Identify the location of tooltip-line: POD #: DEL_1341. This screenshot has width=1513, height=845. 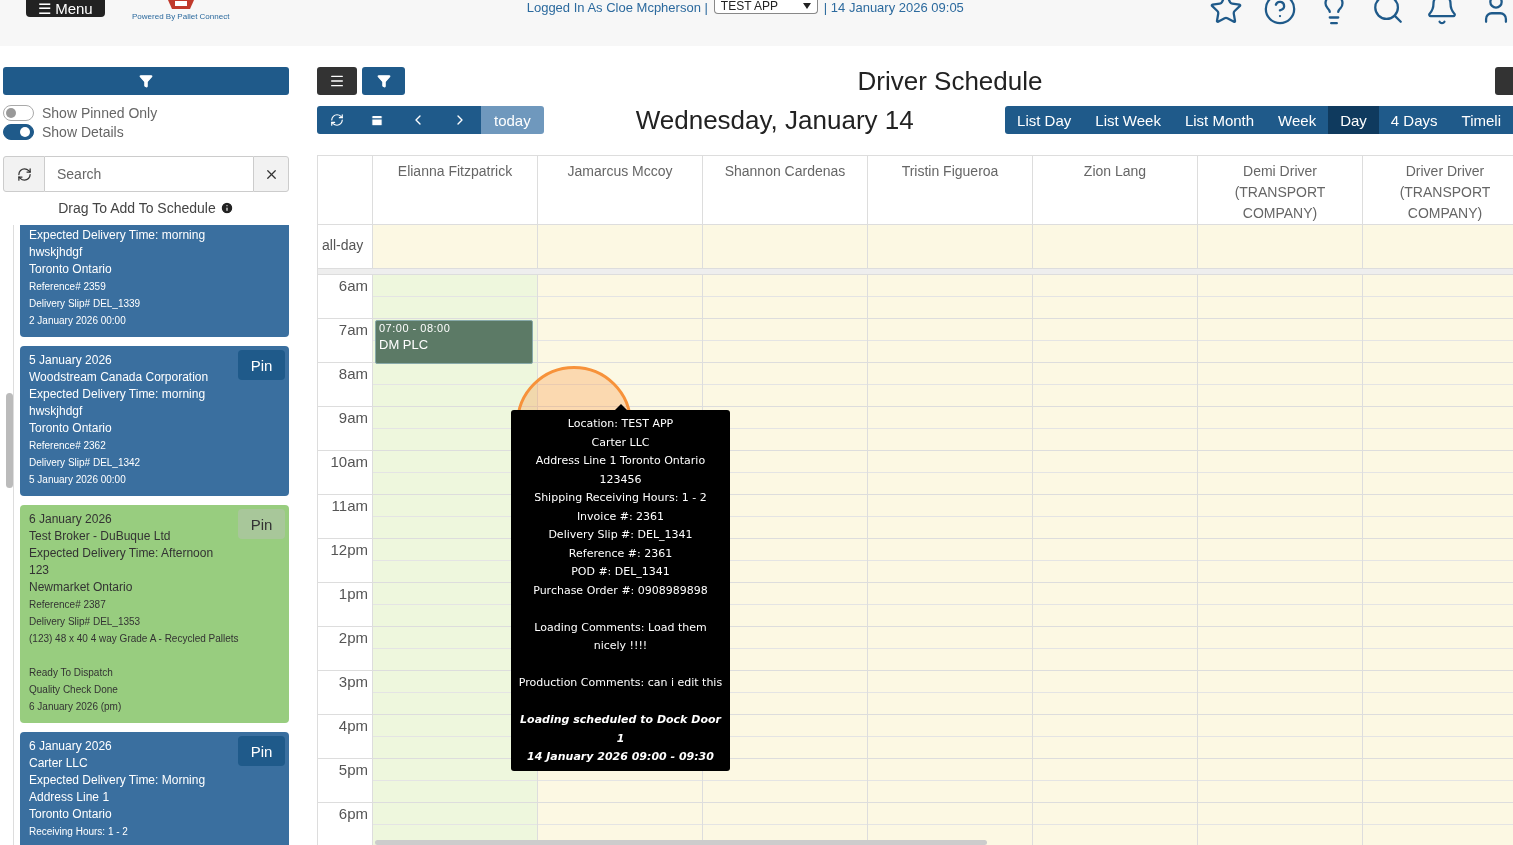
(620, 572).